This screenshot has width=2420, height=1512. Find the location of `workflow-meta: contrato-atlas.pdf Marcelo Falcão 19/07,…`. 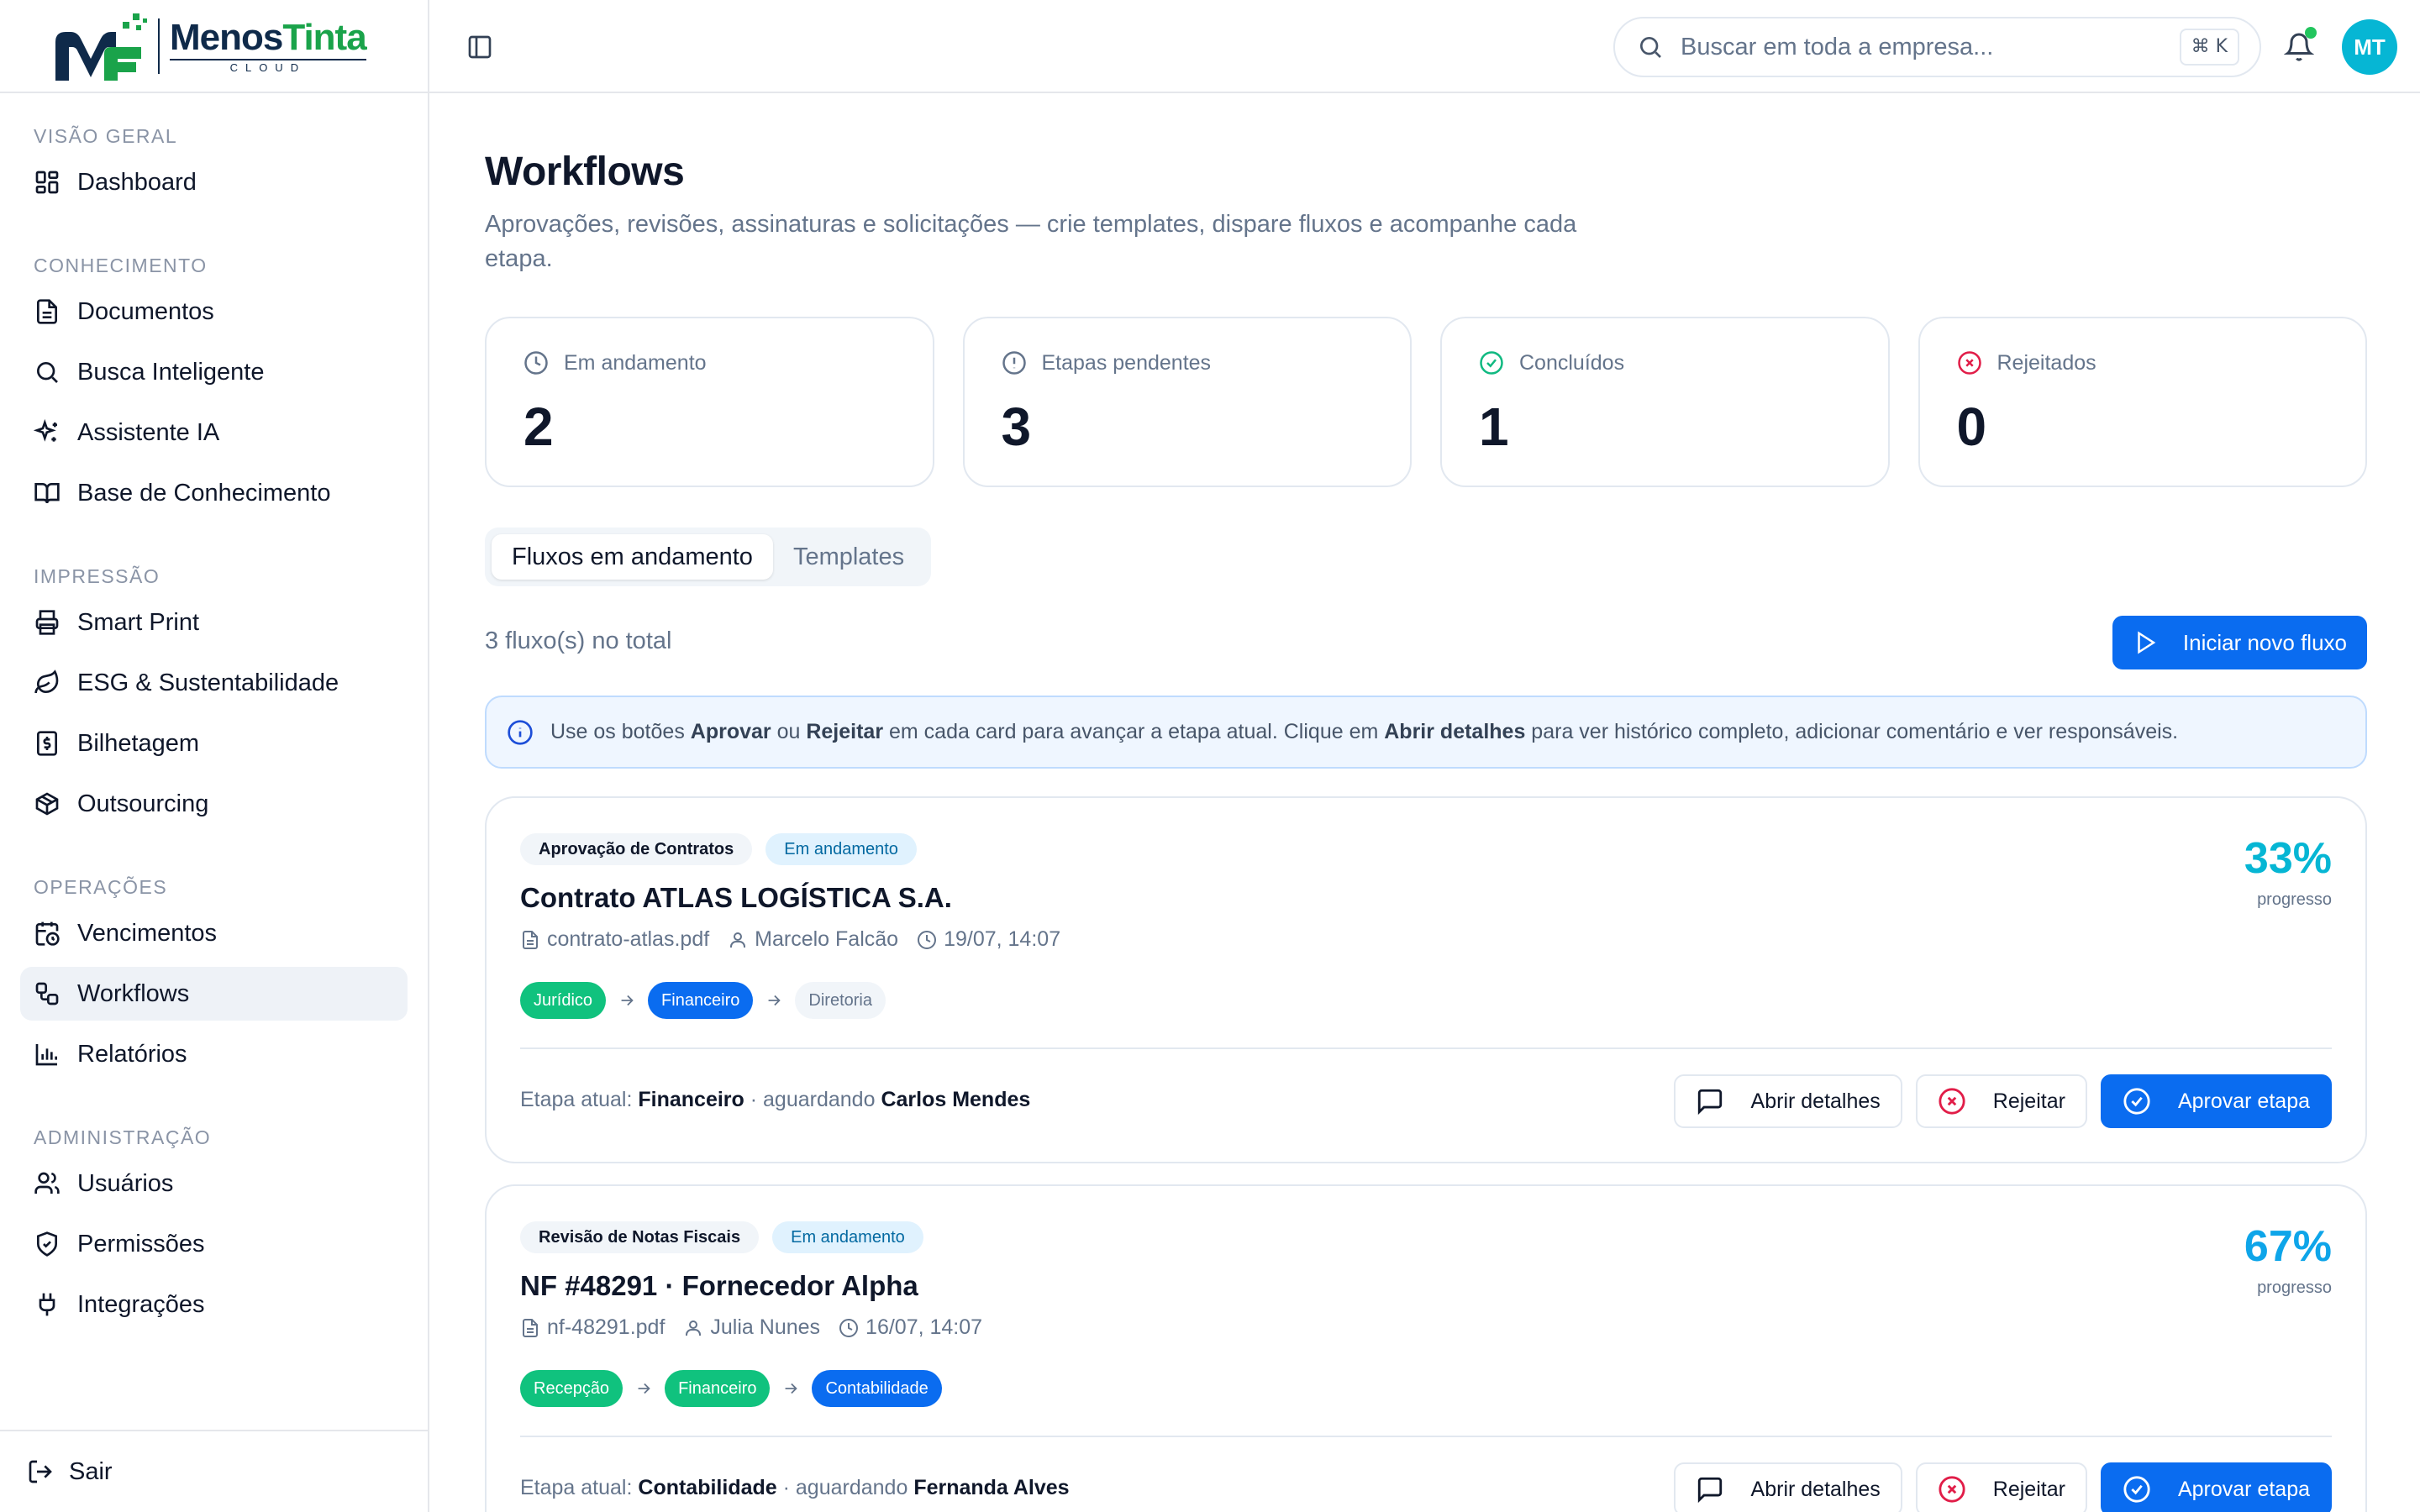

workflow-meta: contrato-atlas.pdf Marcelo Falcão 19/07,… is located at coordinates (799, 939).